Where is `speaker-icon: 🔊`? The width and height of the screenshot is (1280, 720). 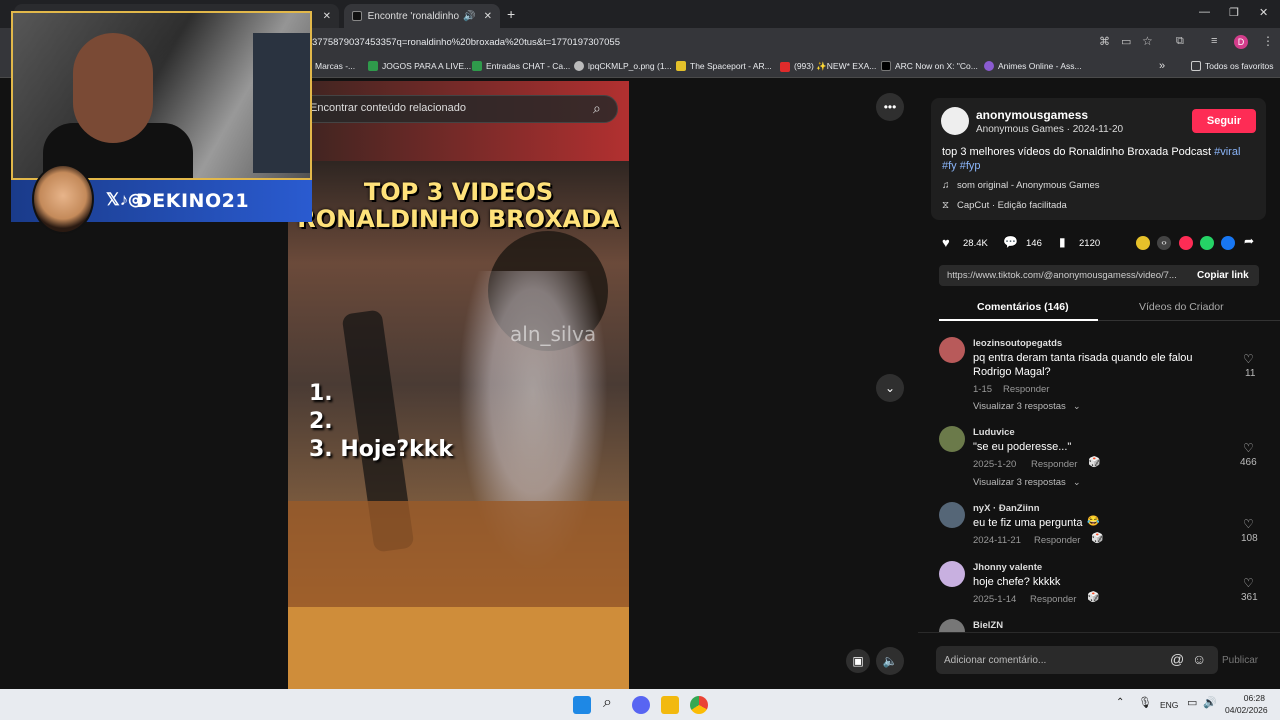 speaker-icon: 🔊 is located at coordinates (1210, 702).